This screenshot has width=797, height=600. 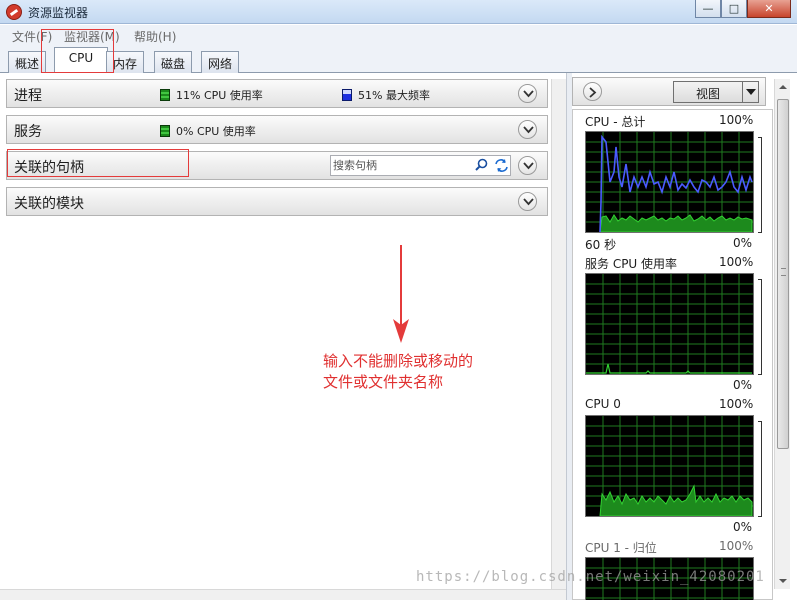 What do you see at coordinates (783, 87) in the screenshot?
I see `scroll-up-icon` at bounding box center [783, 87].